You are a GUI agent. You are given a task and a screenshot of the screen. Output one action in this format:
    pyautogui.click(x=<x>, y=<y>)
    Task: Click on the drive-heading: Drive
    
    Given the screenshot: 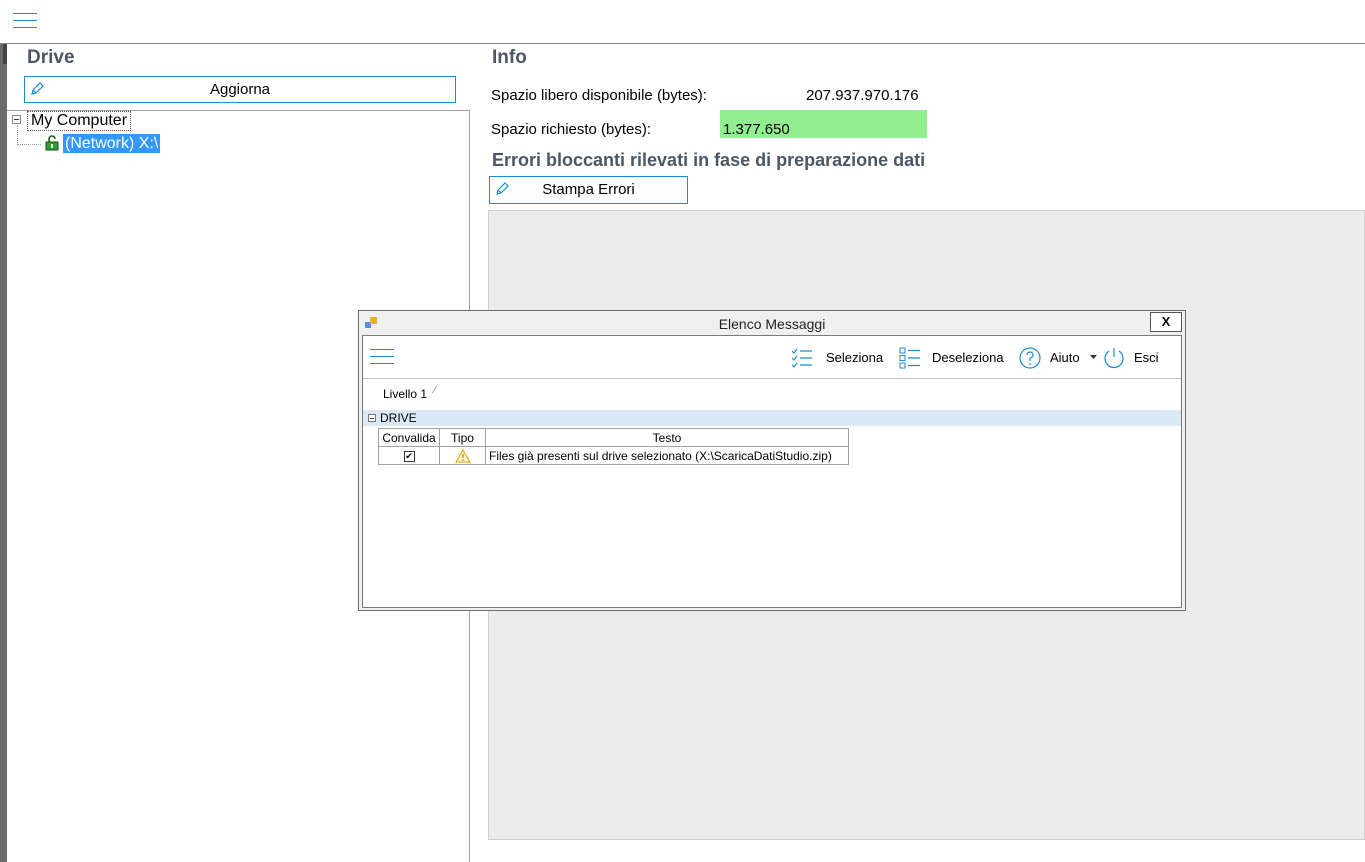 What is the action you would take?
    pyautogui.click(x=51, y=57)
    